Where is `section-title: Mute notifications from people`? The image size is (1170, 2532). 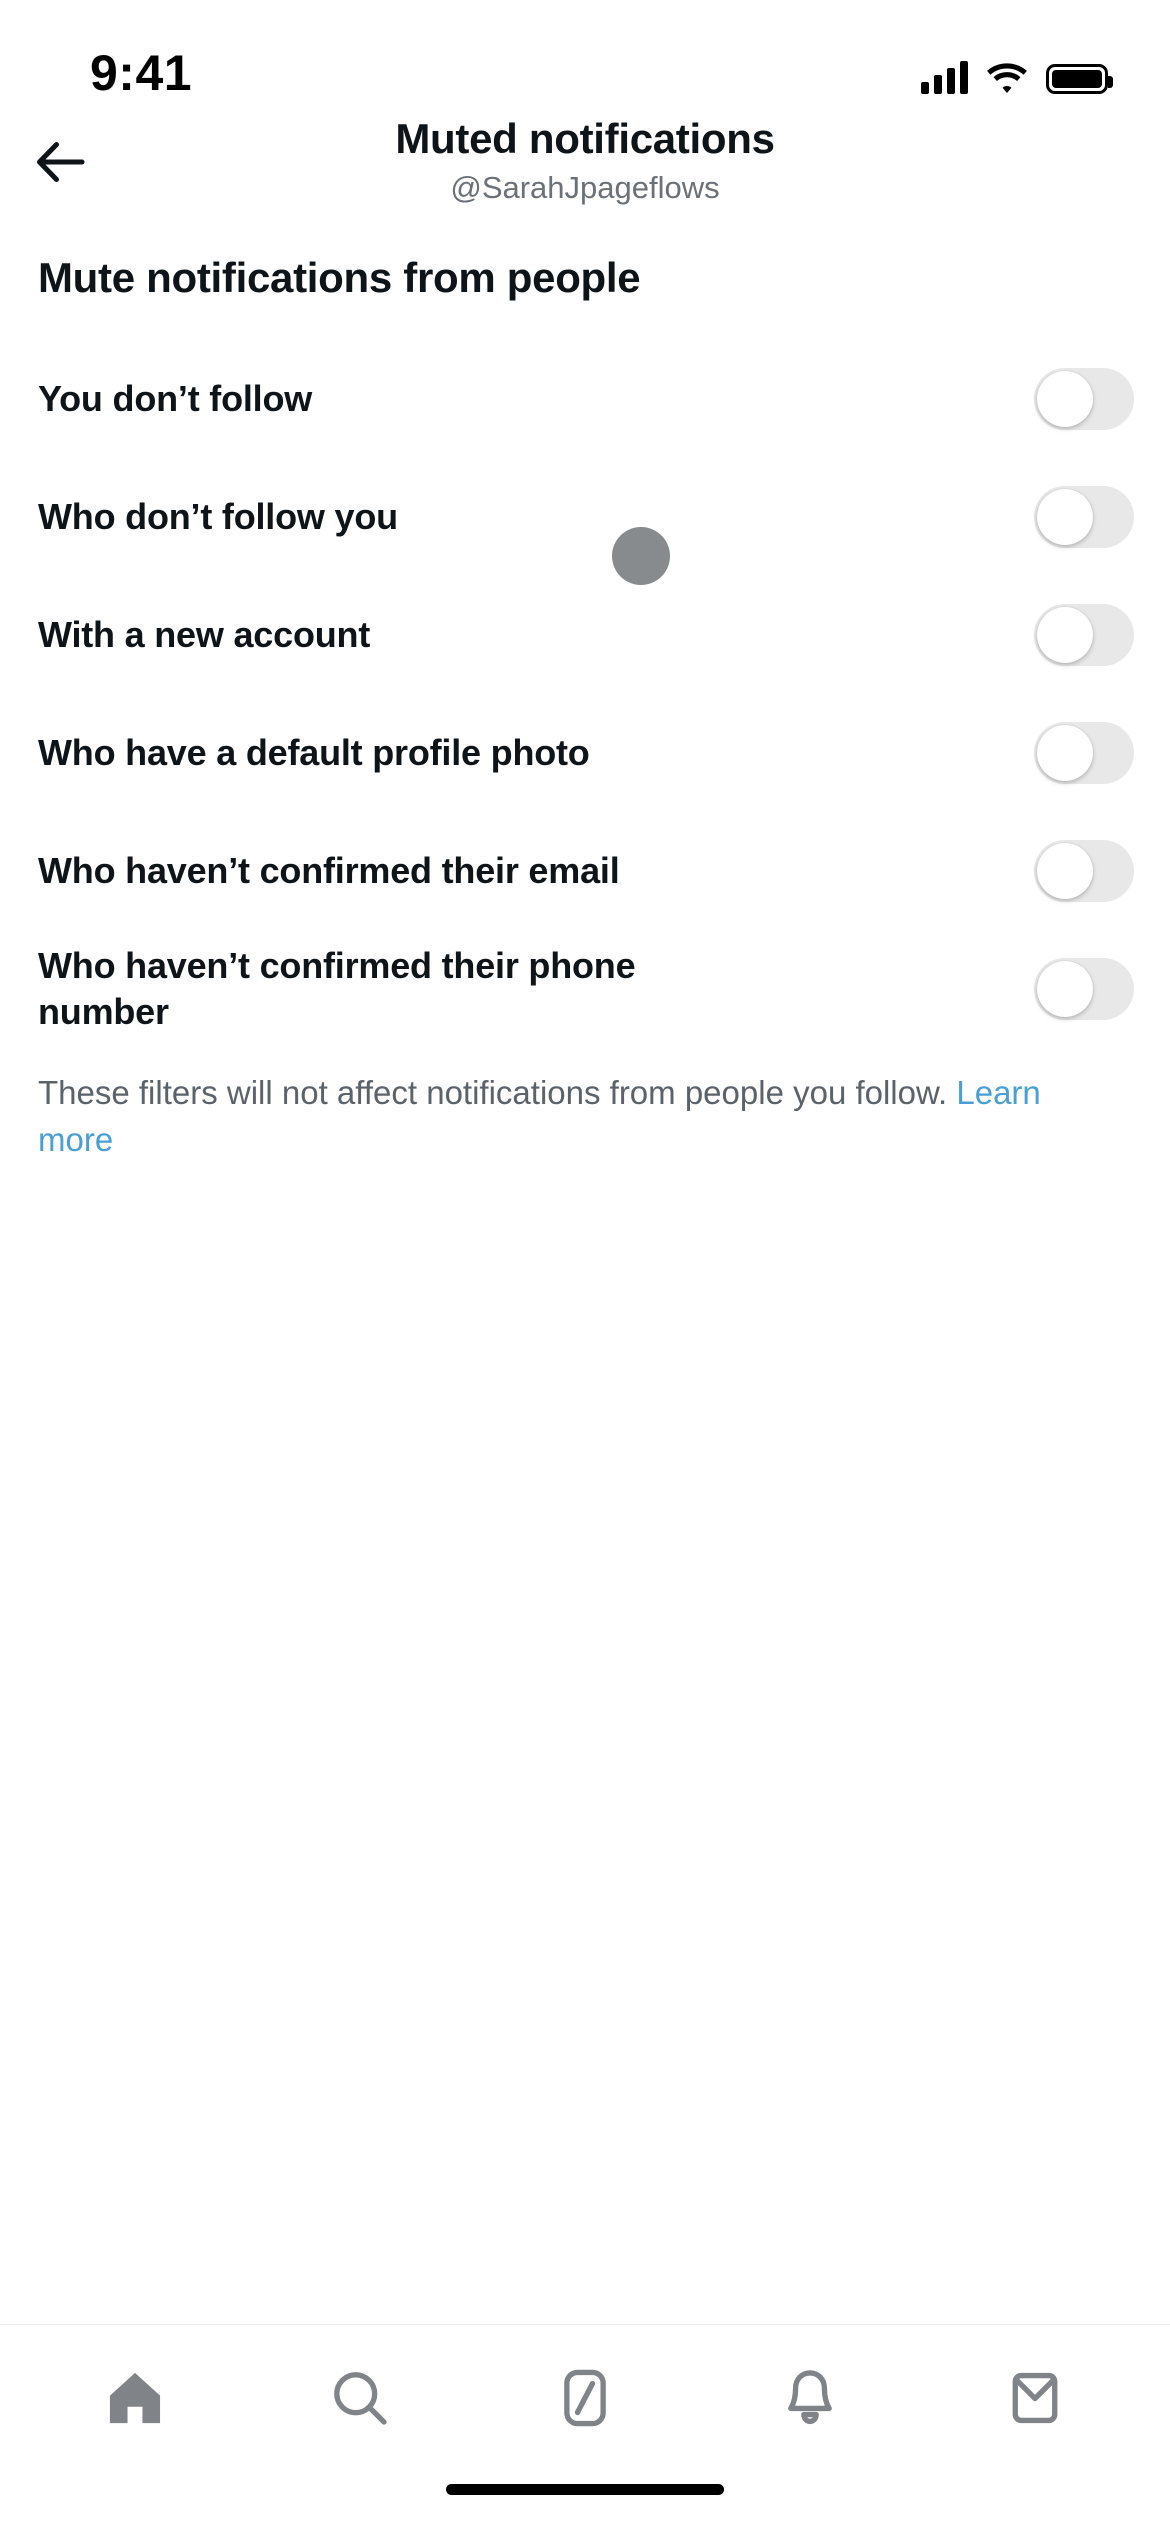
section-title: Mute notifications from people is located at coordinates (339, 277).